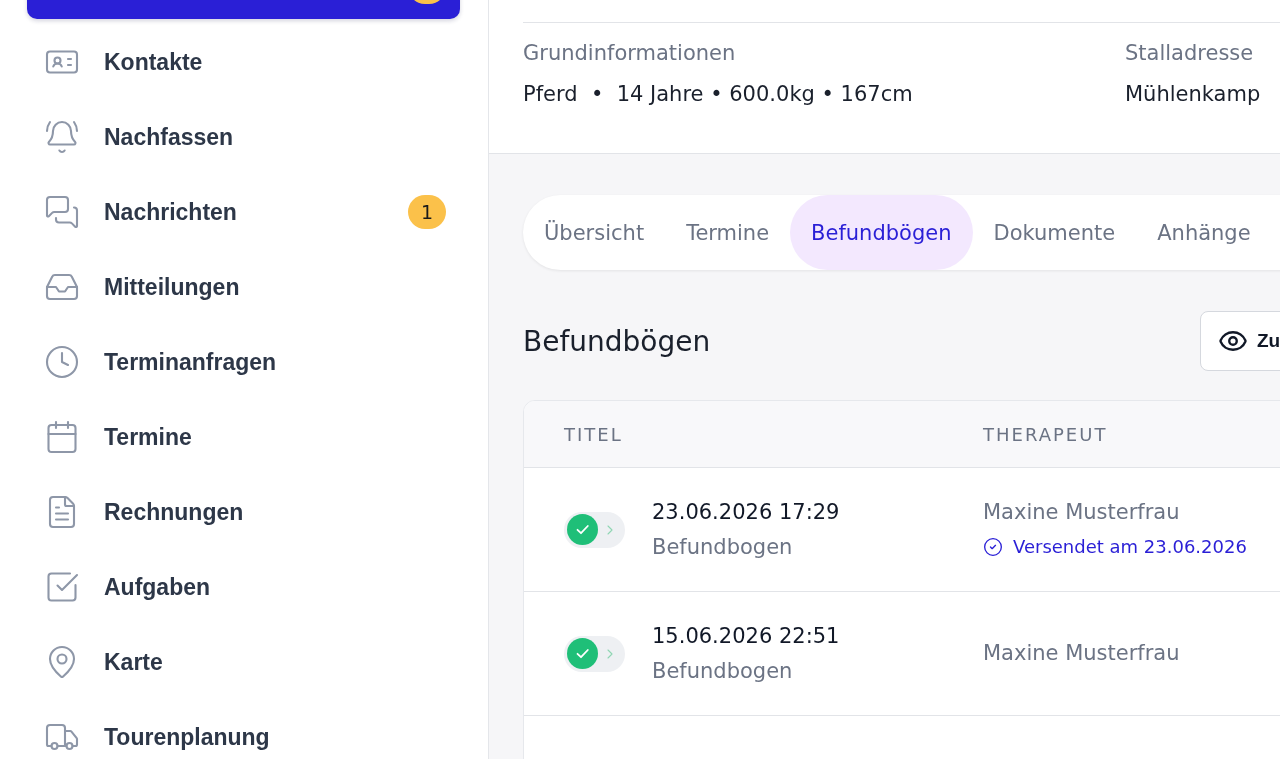 This screenshot has height=759, width=1280. What do you see at coordinates (243, 437) in the screenshot?
I see `nav-item: Termine` at bounding box center [243, 437].